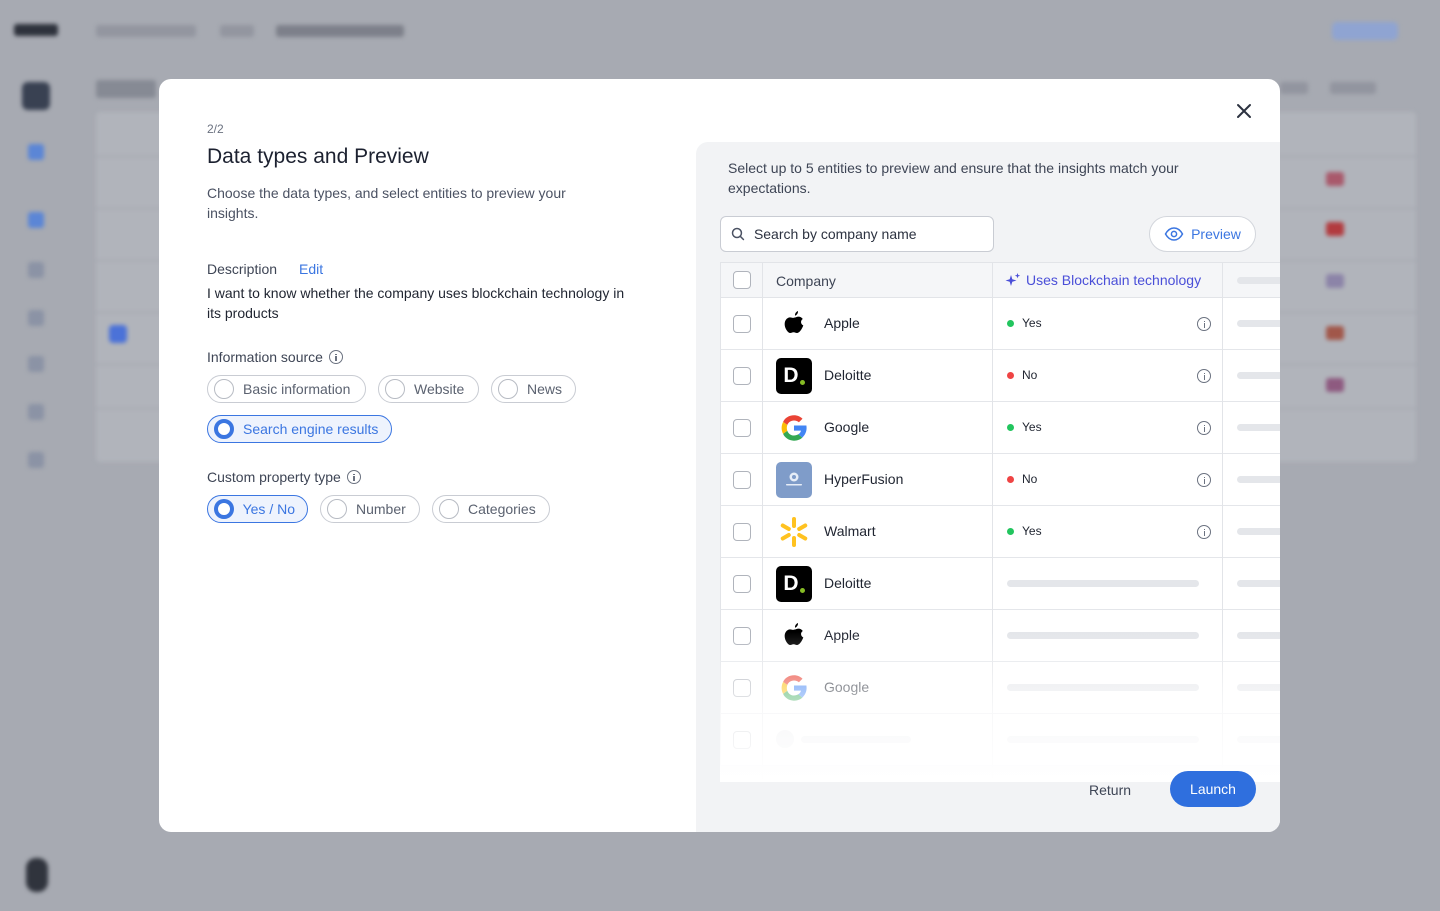 The width and height of the screenshot is (1440, 911). Describe the element at coordinates (1174, 234) in the screenshot. I see `eye-icon` at that location.